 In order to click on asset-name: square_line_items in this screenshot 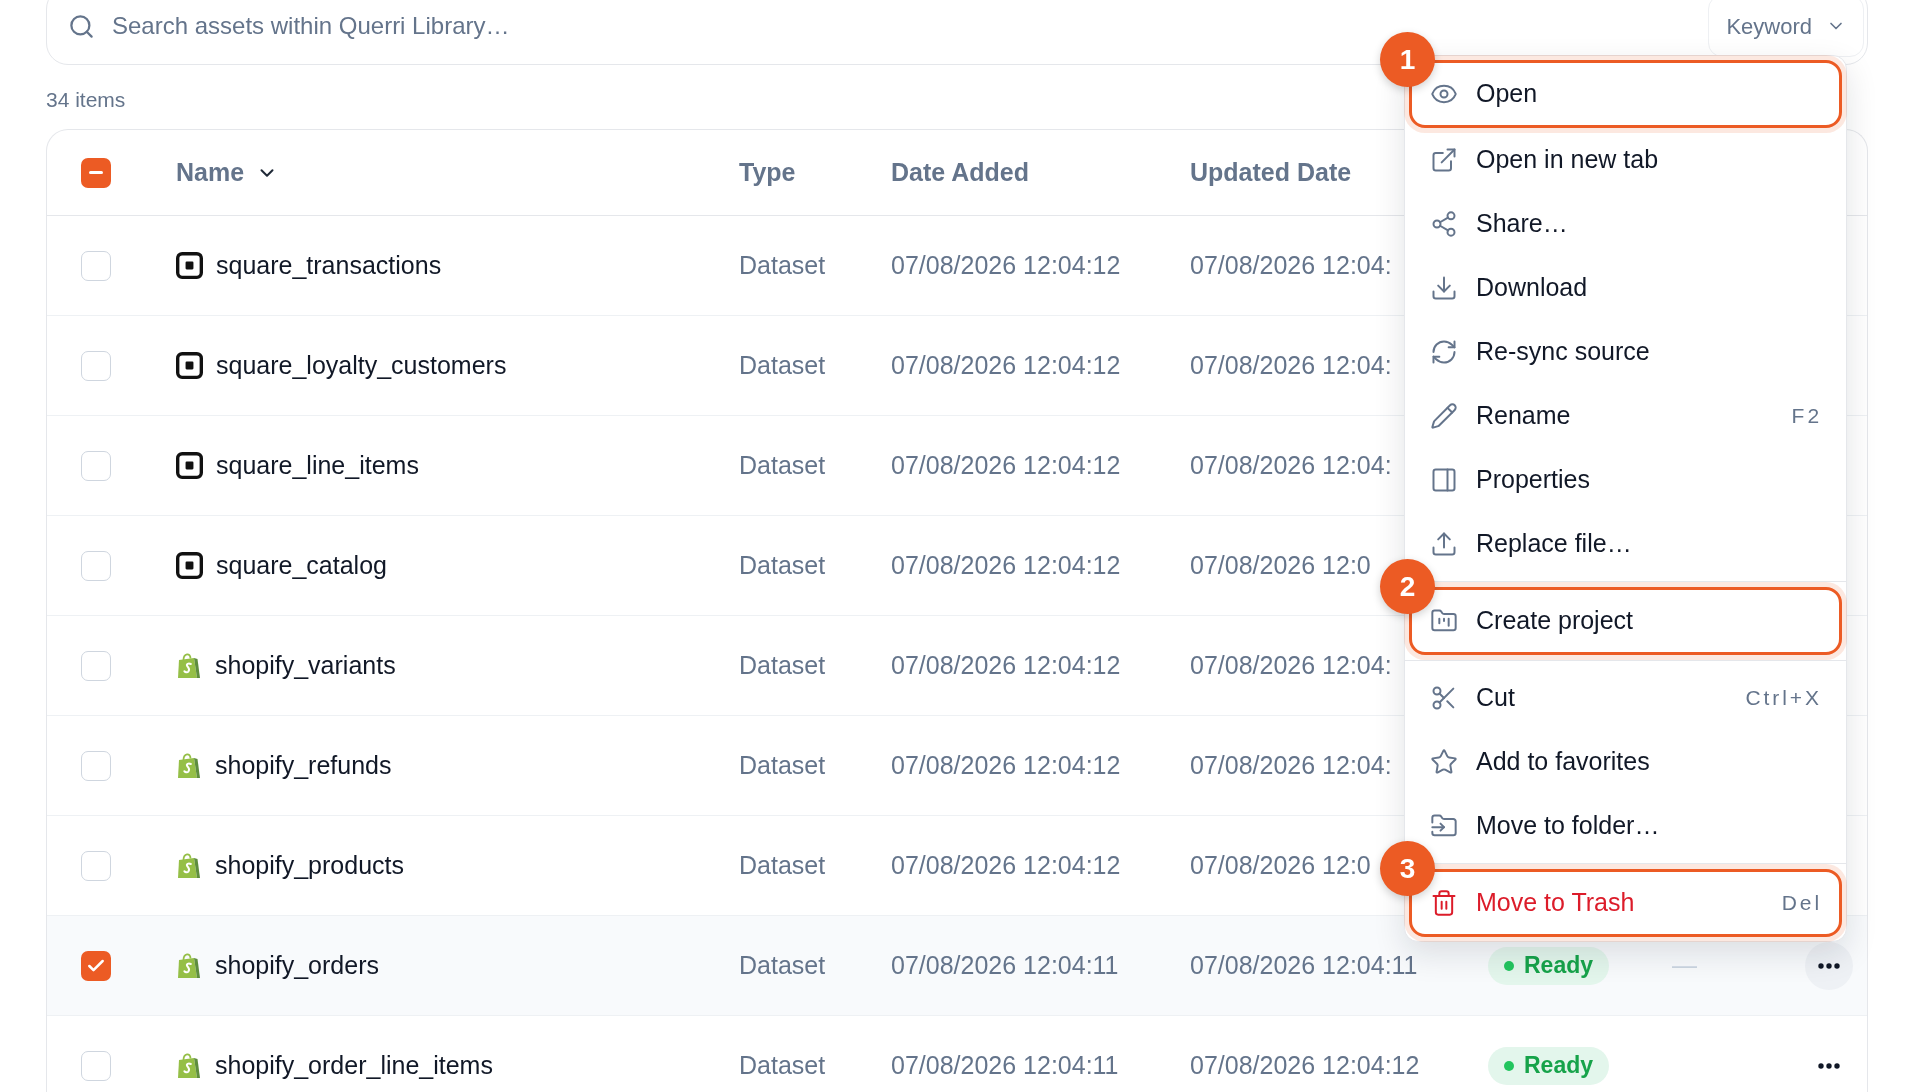, I will do `click(317, 465)`.